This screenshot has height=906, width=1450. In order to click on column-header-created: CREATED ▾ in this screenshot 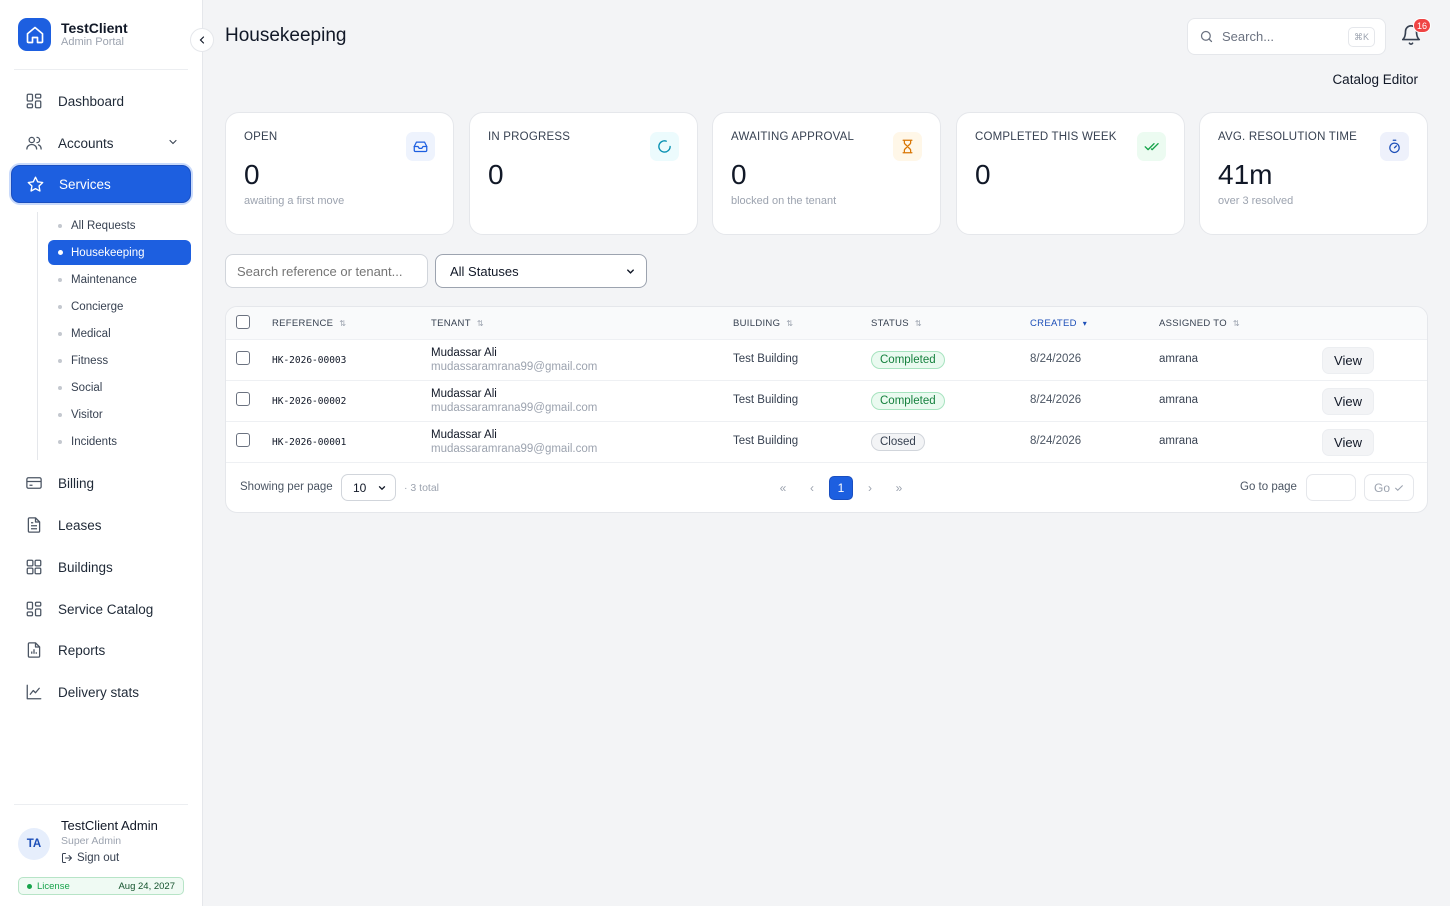, I will do `click(1058, 323)`.